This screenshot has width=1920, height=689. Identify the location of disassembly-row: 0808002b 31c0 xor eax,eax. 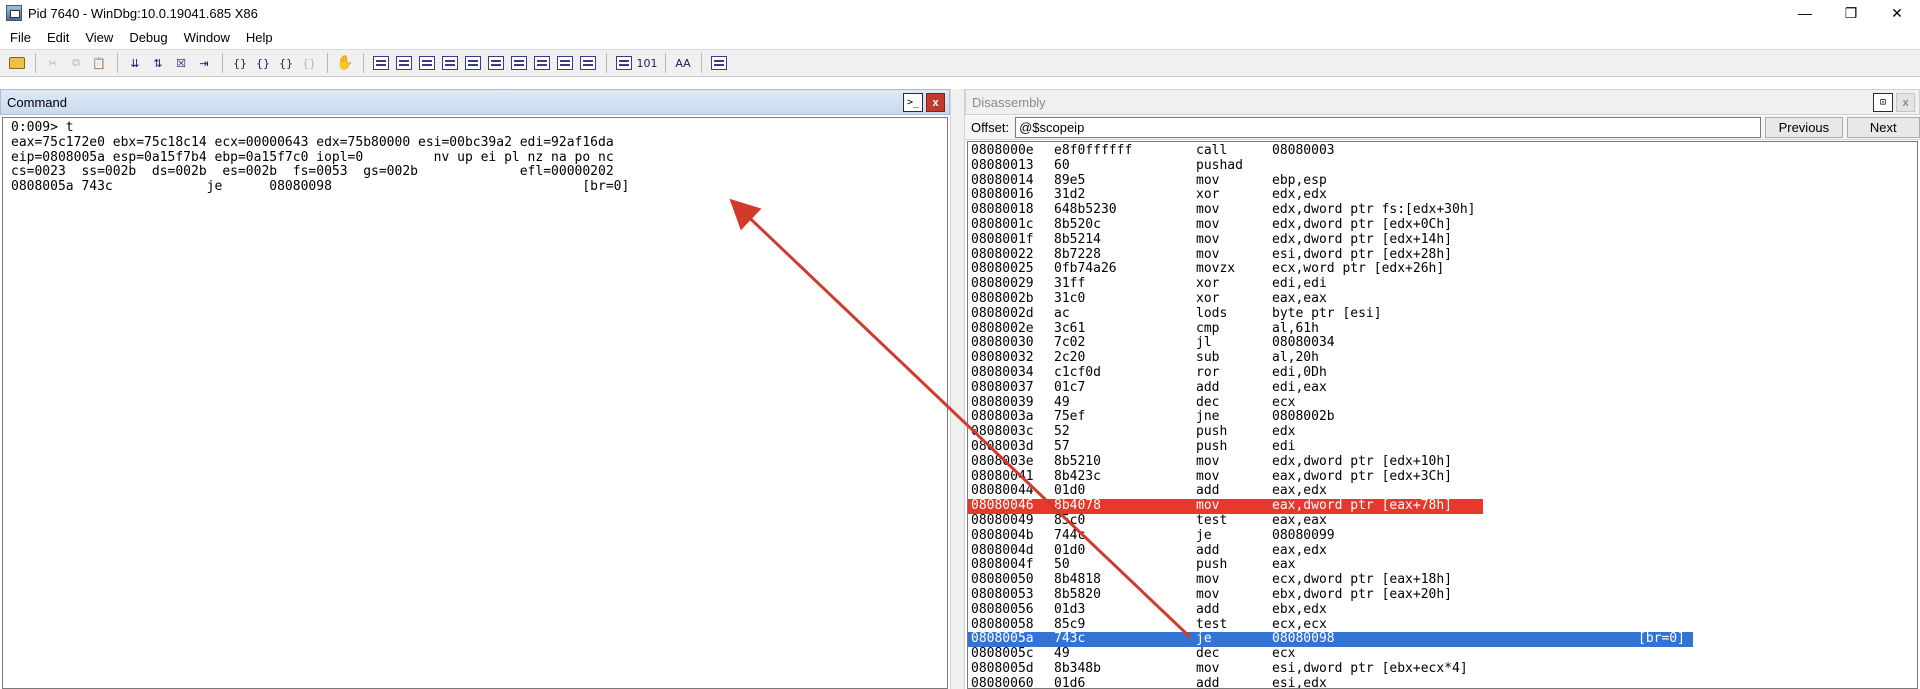
(1442, 298).